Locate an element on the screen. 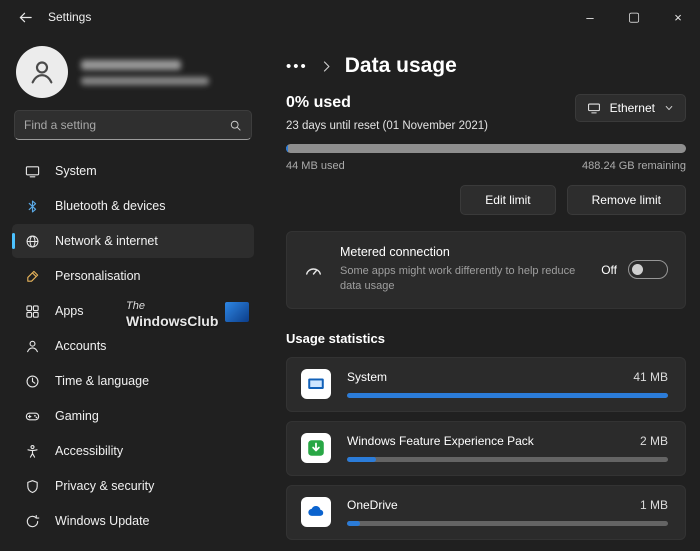  titlebar: Settings – ▢ × is located at coordinates (350, 17).